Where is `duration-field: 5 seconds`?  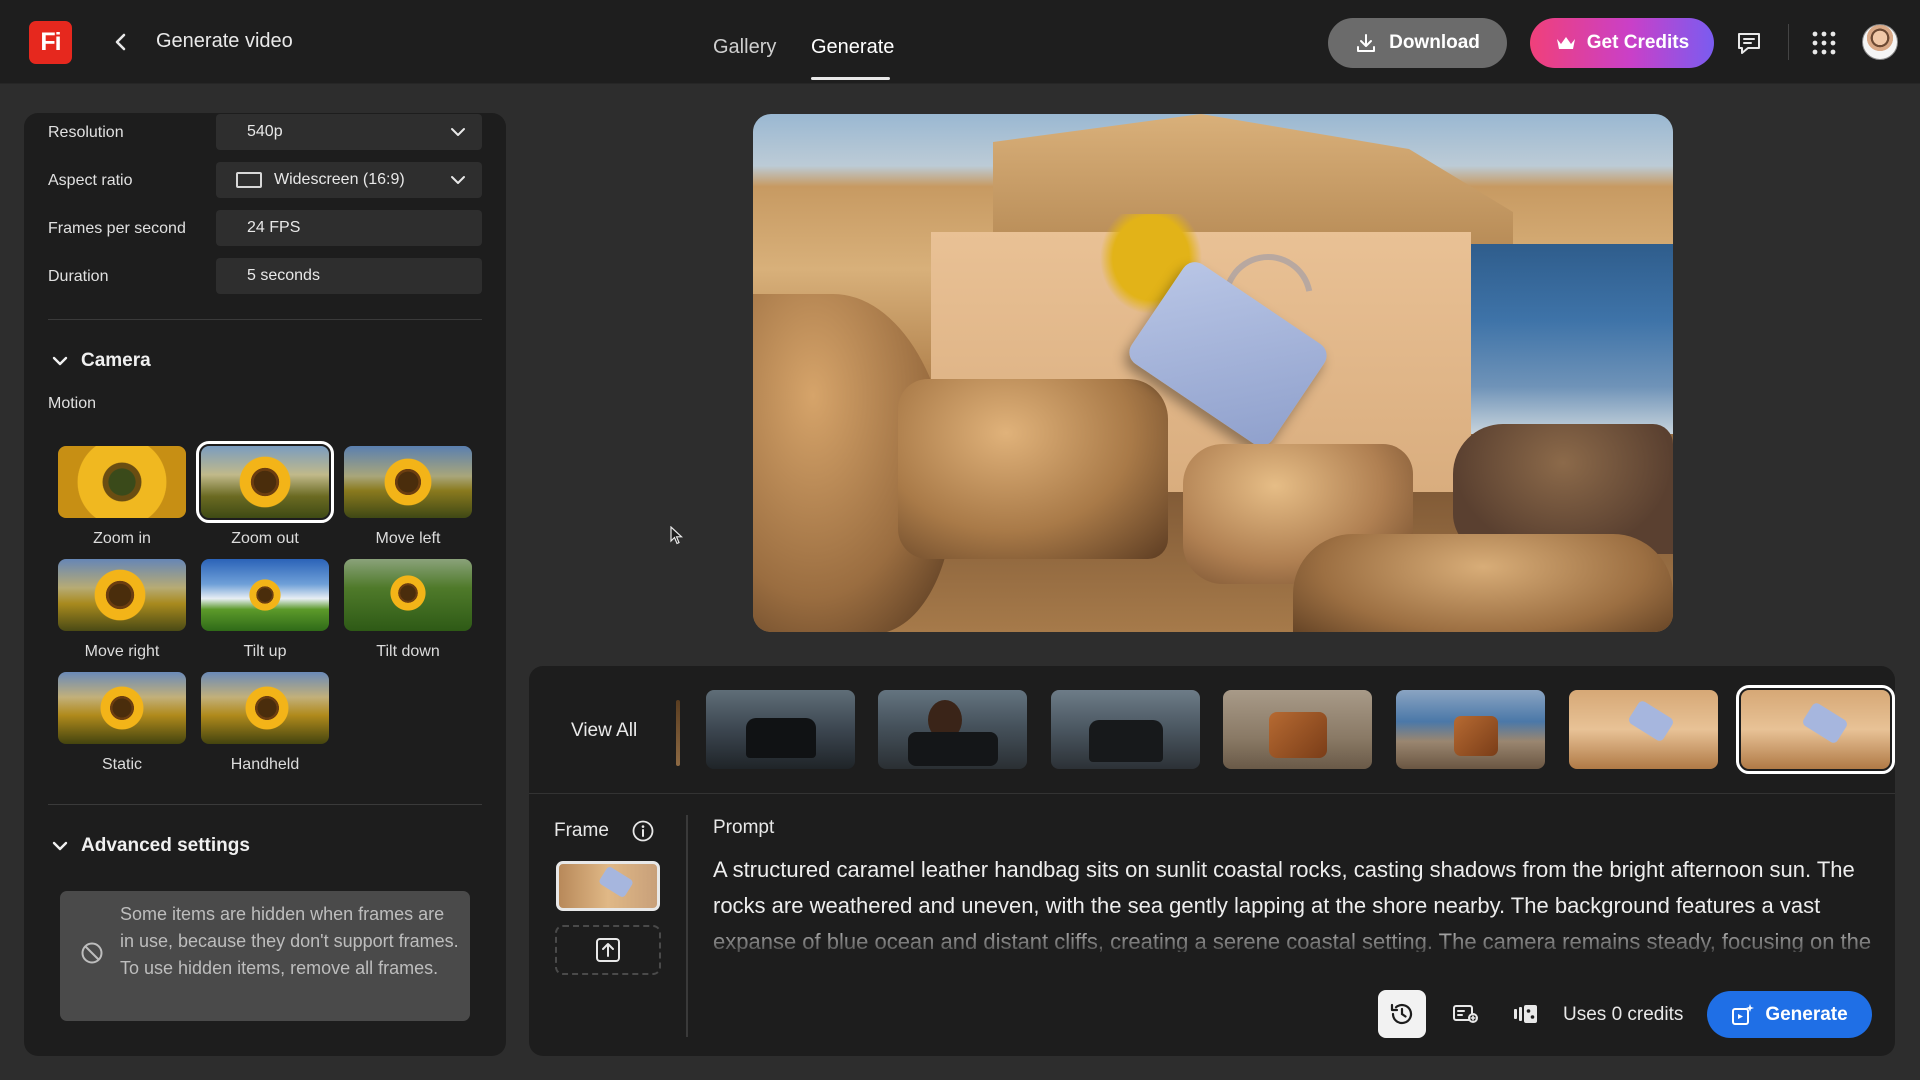 duration-field: 5 seconds is located at coordinates (349, 276).